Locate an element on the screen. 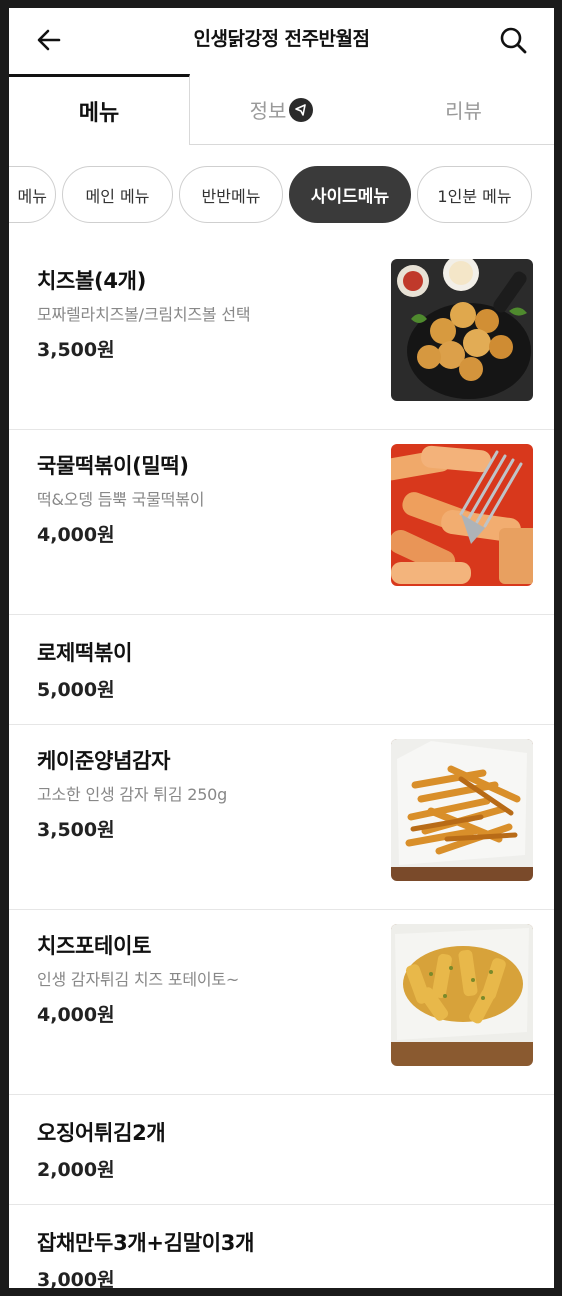  app-header: 인생닭강정 전주반월점 is located at coordinates (281, 41).